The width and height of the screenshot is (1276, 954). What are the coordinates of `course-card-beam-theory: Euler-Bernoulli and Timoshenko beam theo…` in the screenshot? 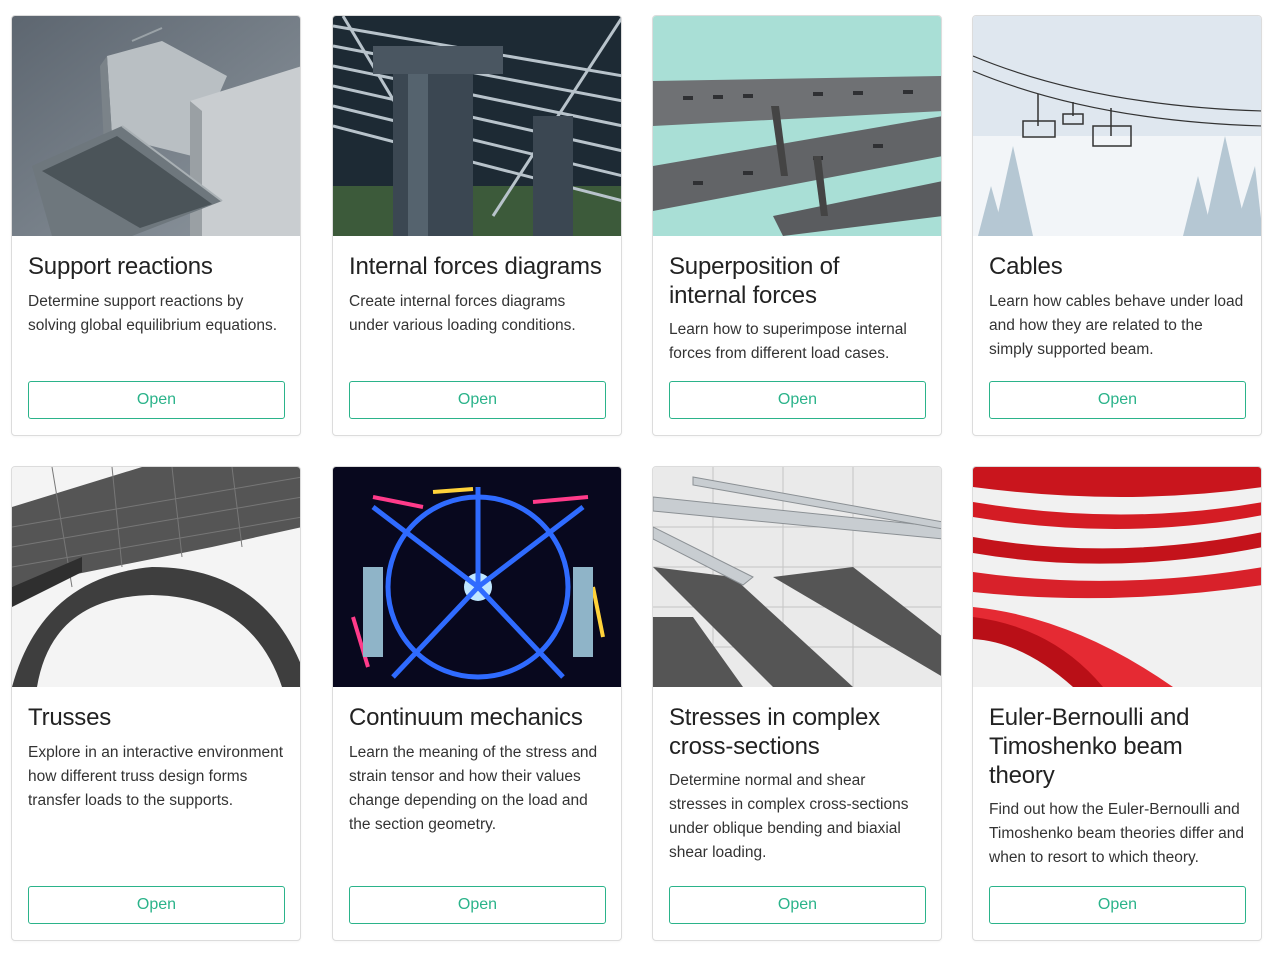 It's located at (1117, 703).